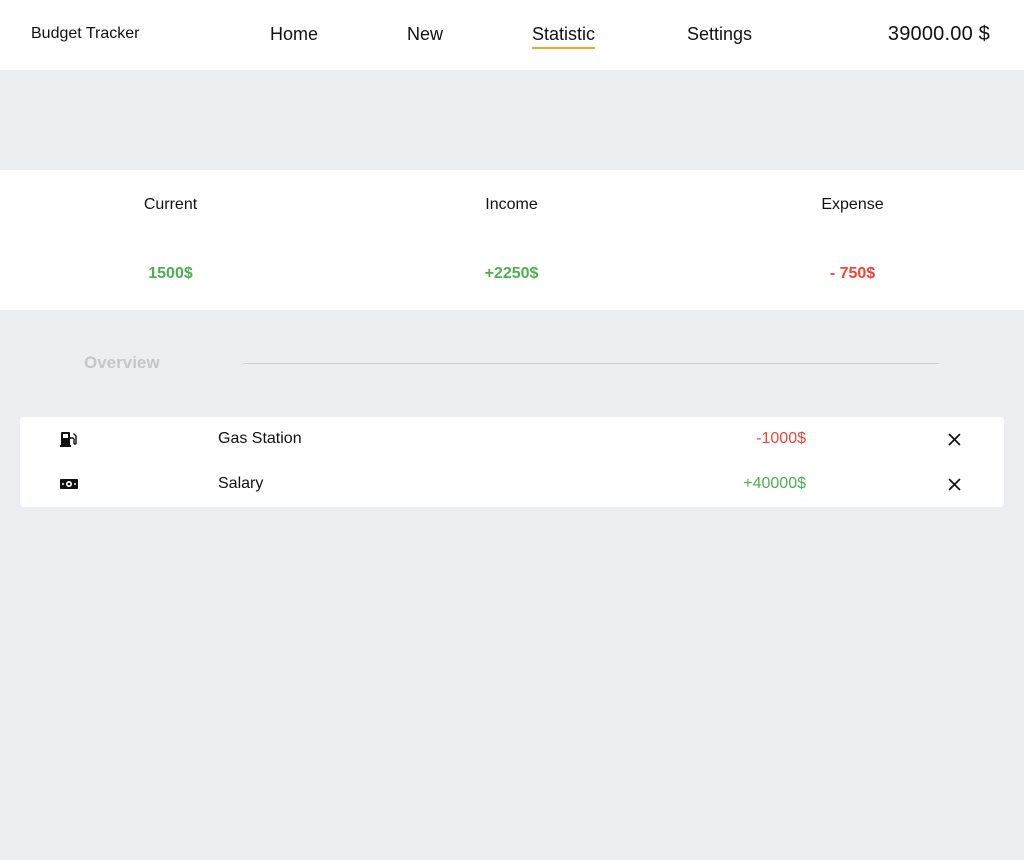  What do you see at coordinates (170, 273) in the screenshot?
I see `current-value: 1500$` at bounding box center [170, 273].